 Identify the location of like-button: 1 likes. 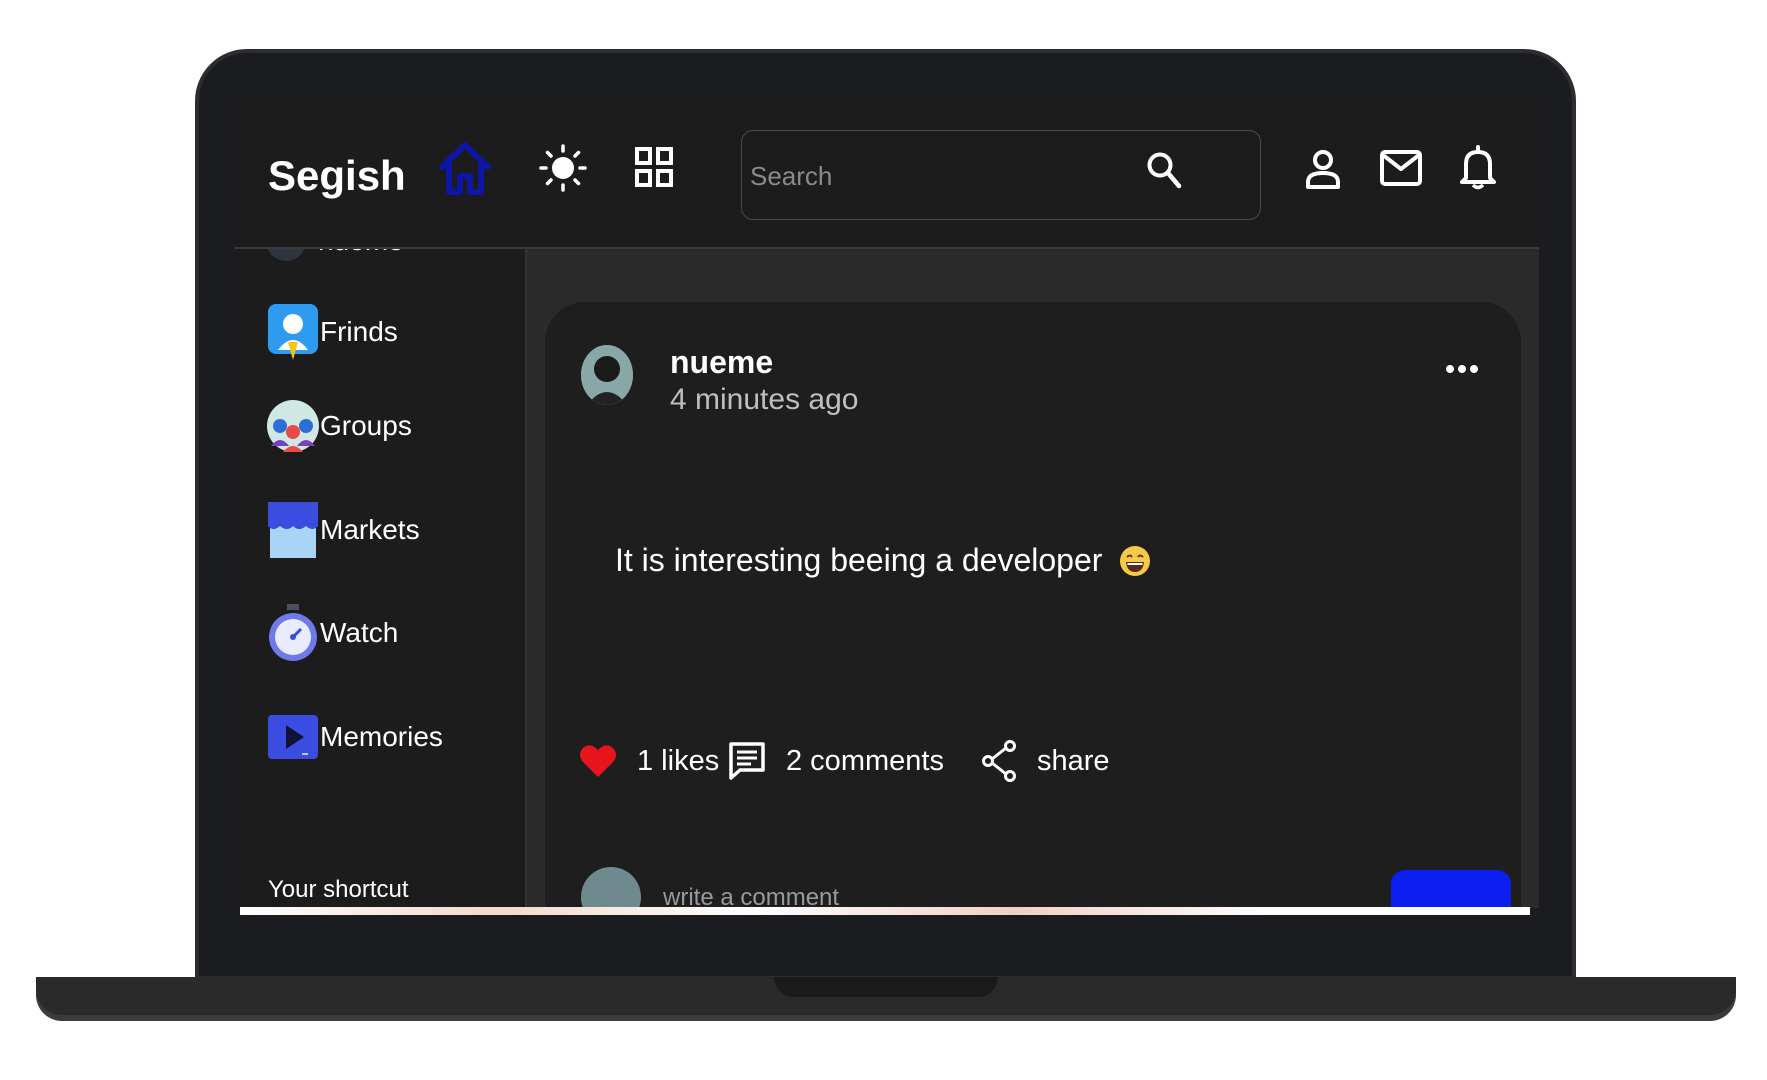
(649, 761).